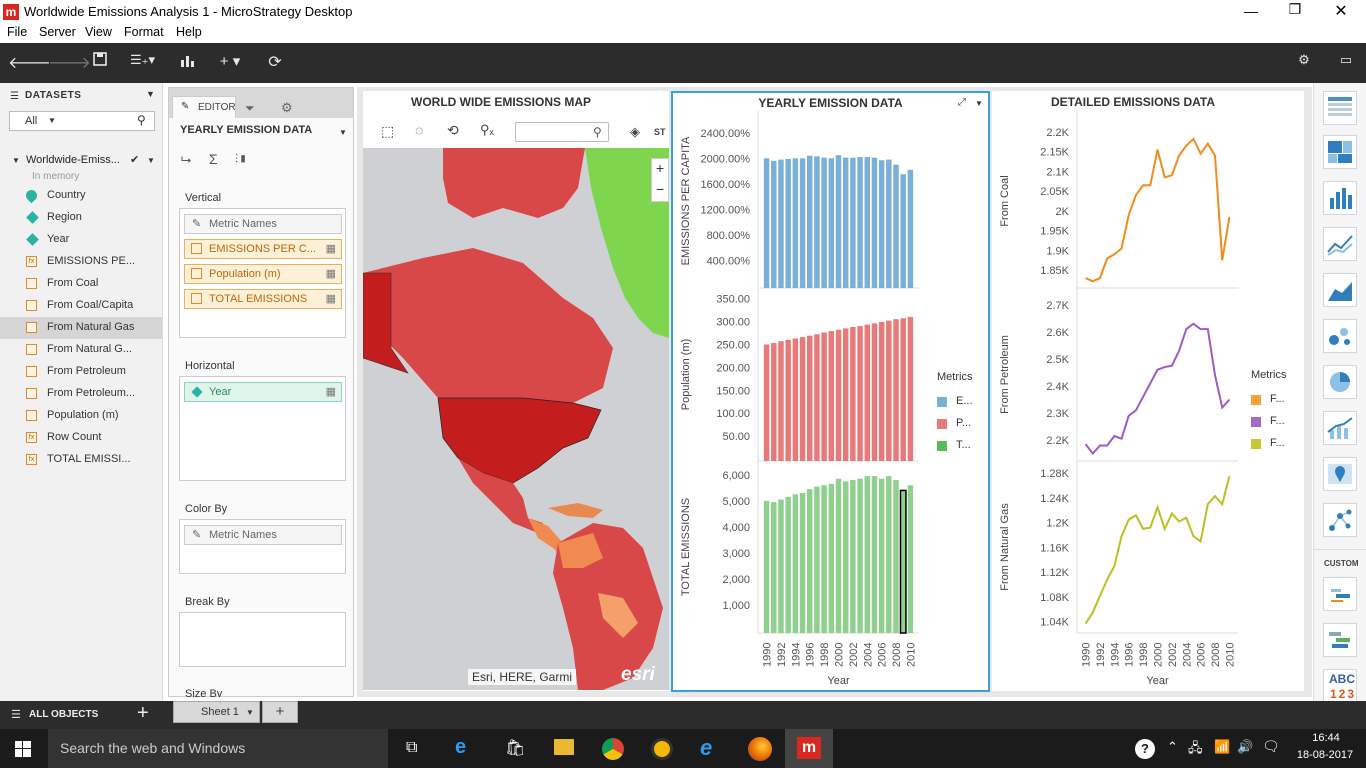 This screenshot has height=768, width=1366. Describe the element at coordinates (1326, 738) in the screenshot. I see `clock-time: 16:44` at that location.